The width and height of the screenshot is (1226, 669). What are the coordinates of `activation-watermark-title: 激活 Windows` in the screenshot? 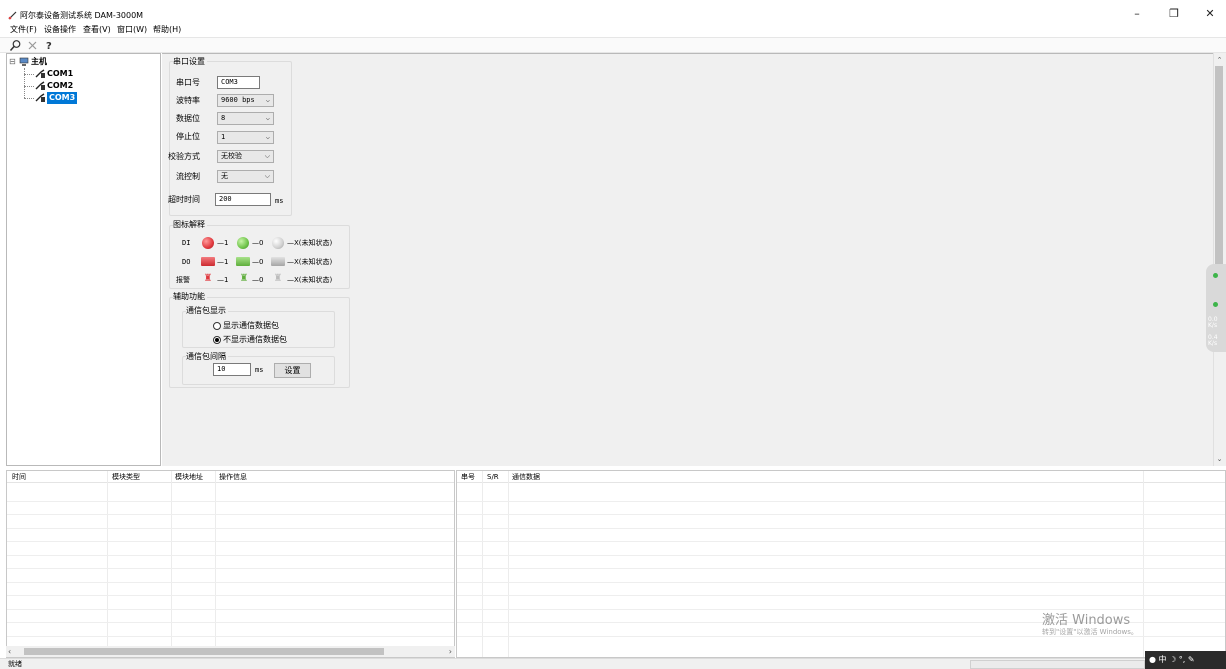 It's located at (1086, 620).